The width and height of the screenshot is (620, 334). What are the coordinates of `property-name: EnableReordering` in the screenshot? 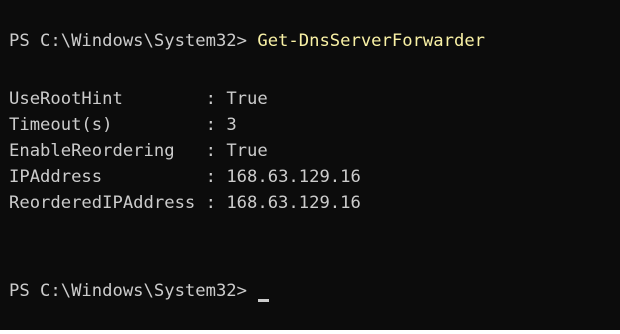 It's located at (92, 151).